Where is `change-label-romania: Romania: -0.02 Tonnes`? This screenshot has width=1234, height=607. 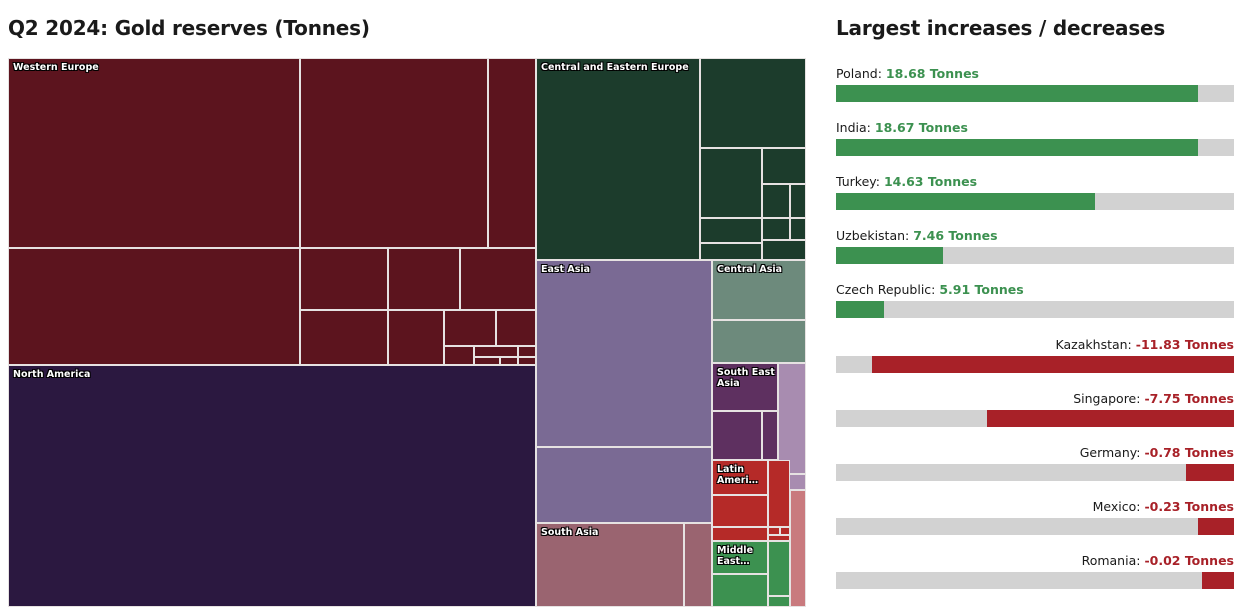 change-label-romania: Romania: -0.02 Tonnes is located at coordinates (1157, 560).